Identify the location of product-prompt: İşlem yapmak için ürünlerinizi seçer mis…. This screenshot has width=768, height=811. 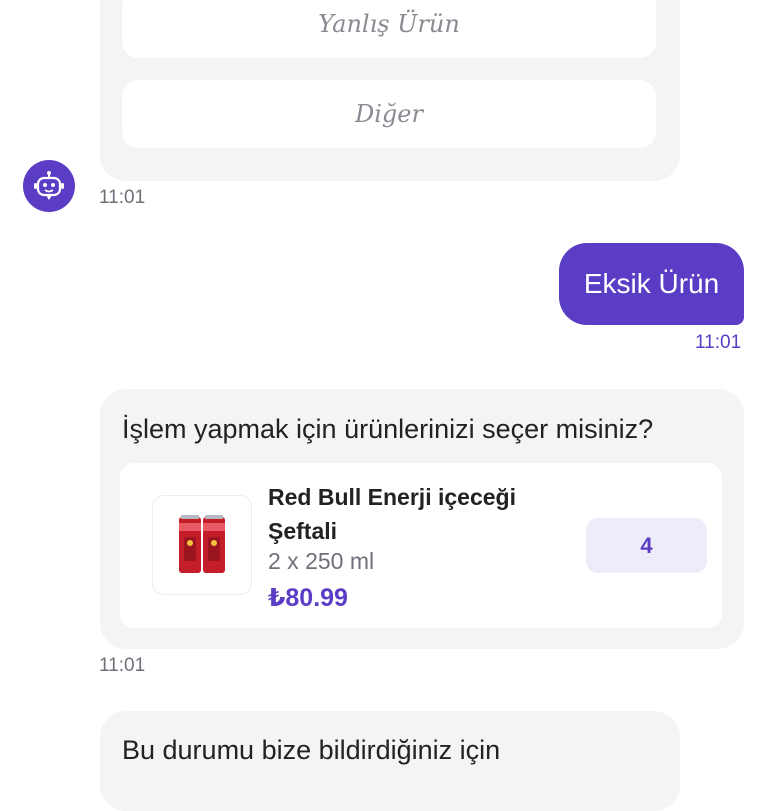
(388, 429).